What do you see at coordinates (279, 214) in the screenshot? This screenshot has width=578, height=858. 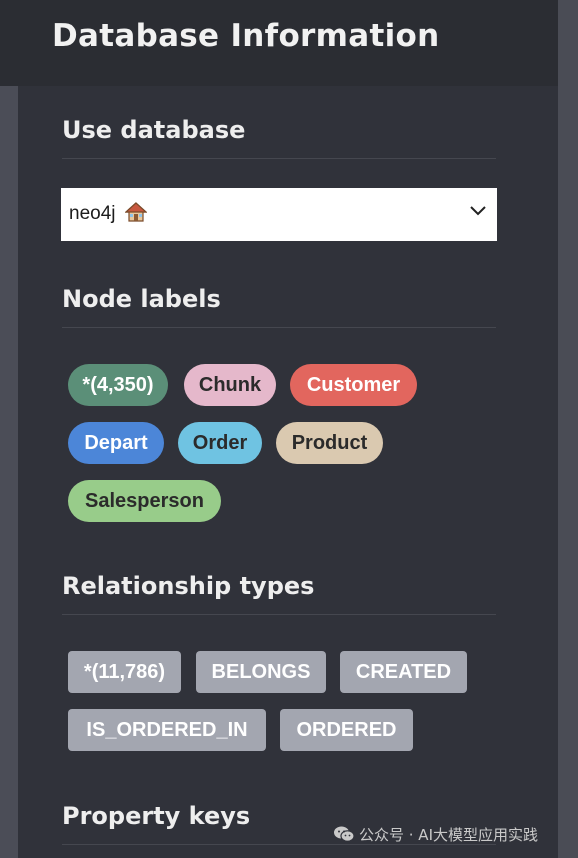 I see `database-select: neo4j` at bounding box center [279, 214].